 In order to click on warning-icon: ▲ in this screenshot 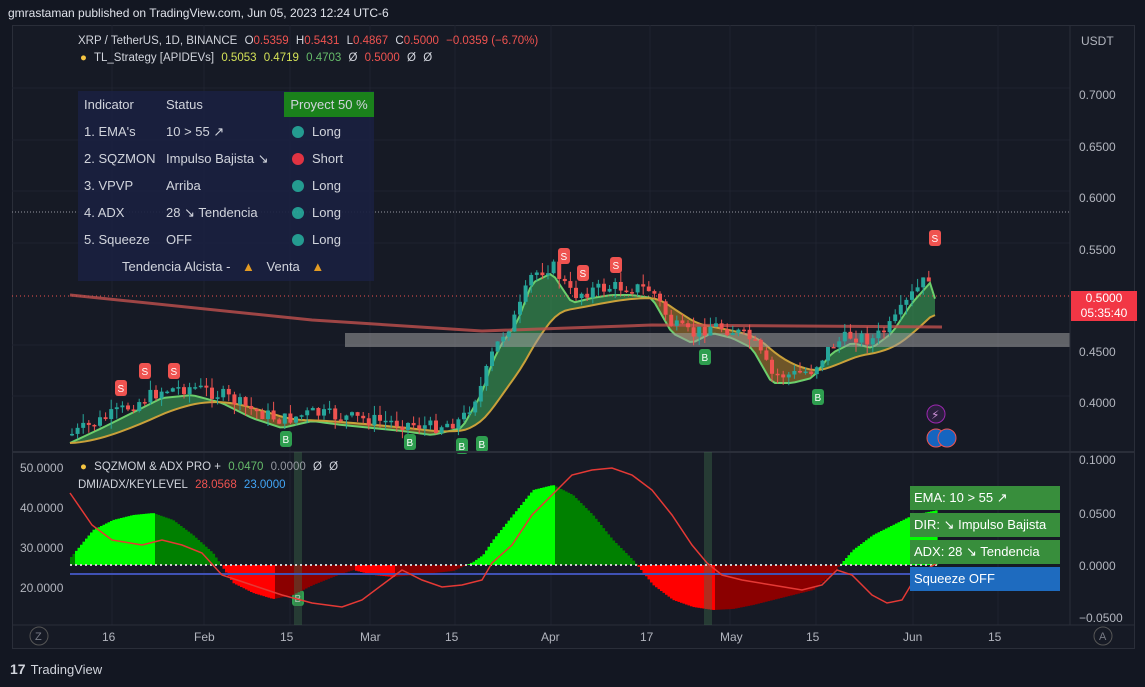, I will do `click(248, 266)`.